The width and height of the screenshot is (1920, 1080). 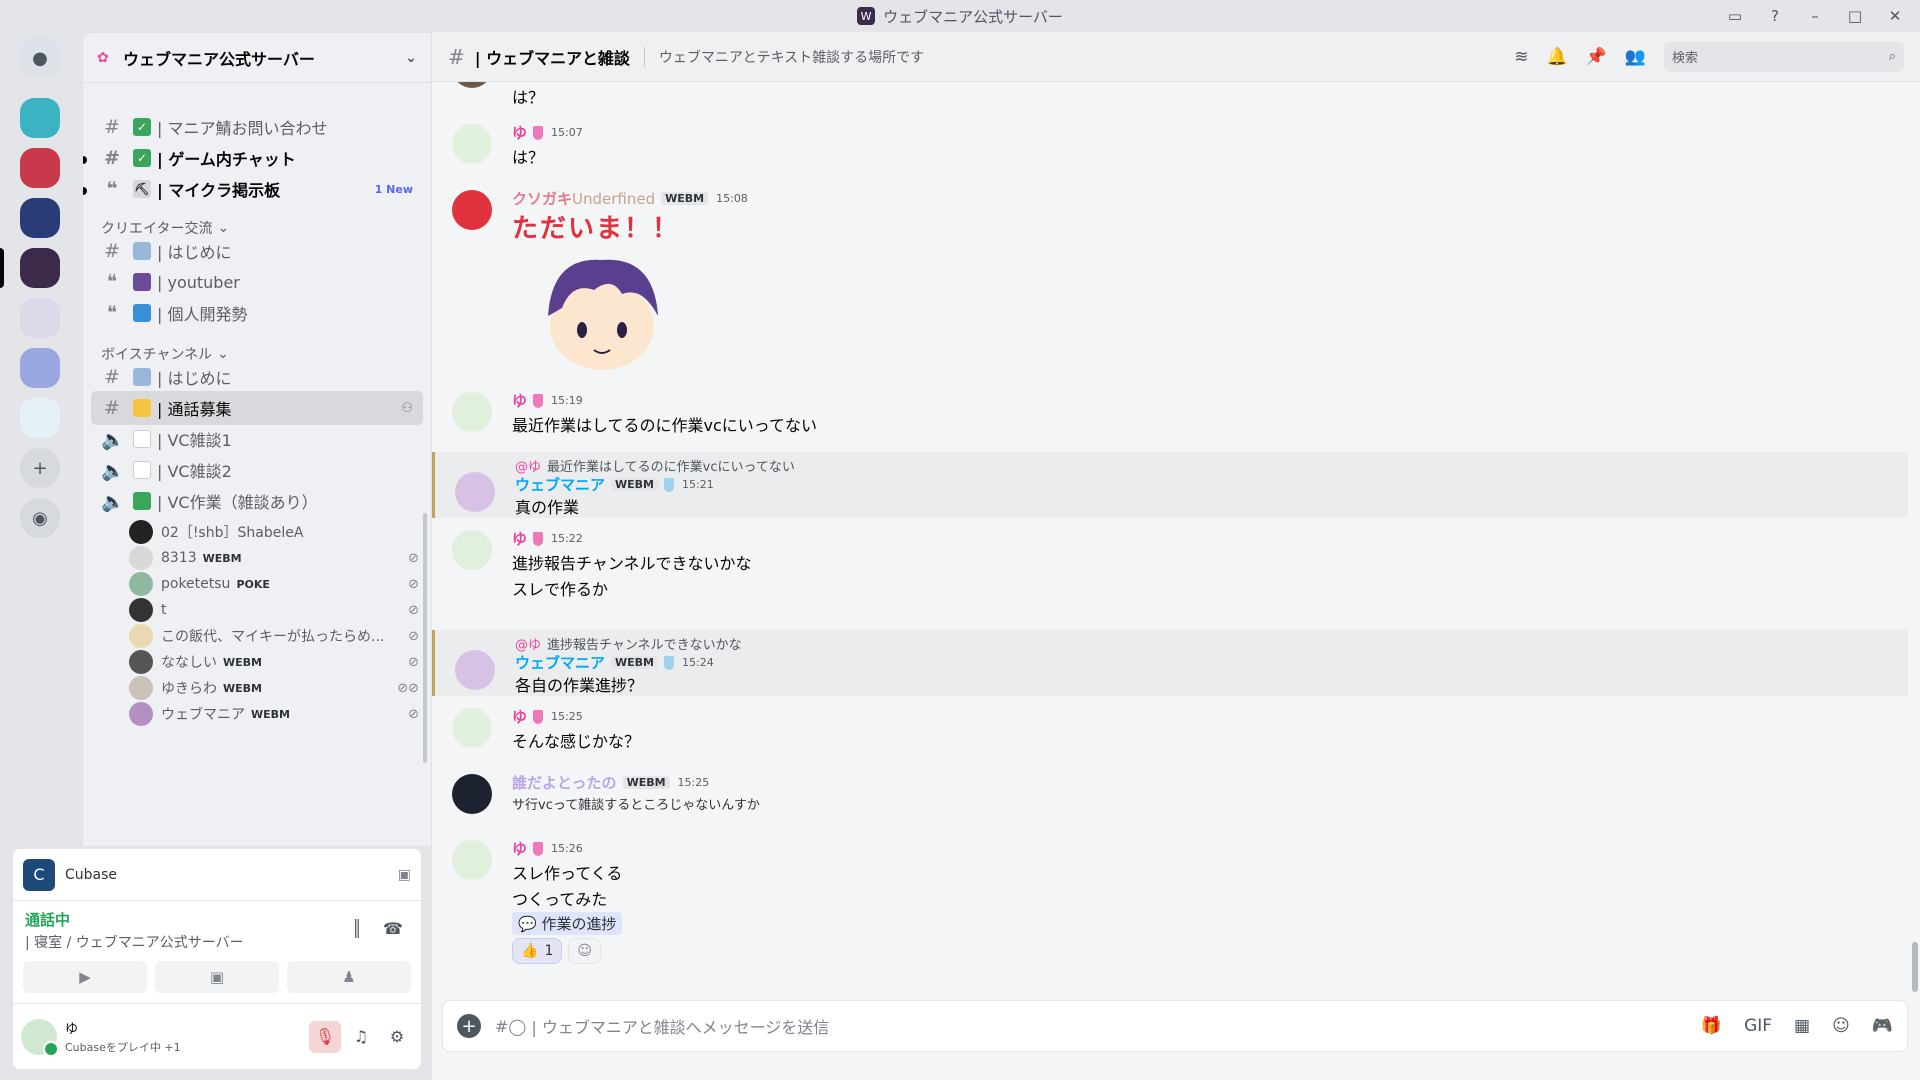 I want to click on thread-link: 💬 作業の進捗, so click(x=567, y=923).